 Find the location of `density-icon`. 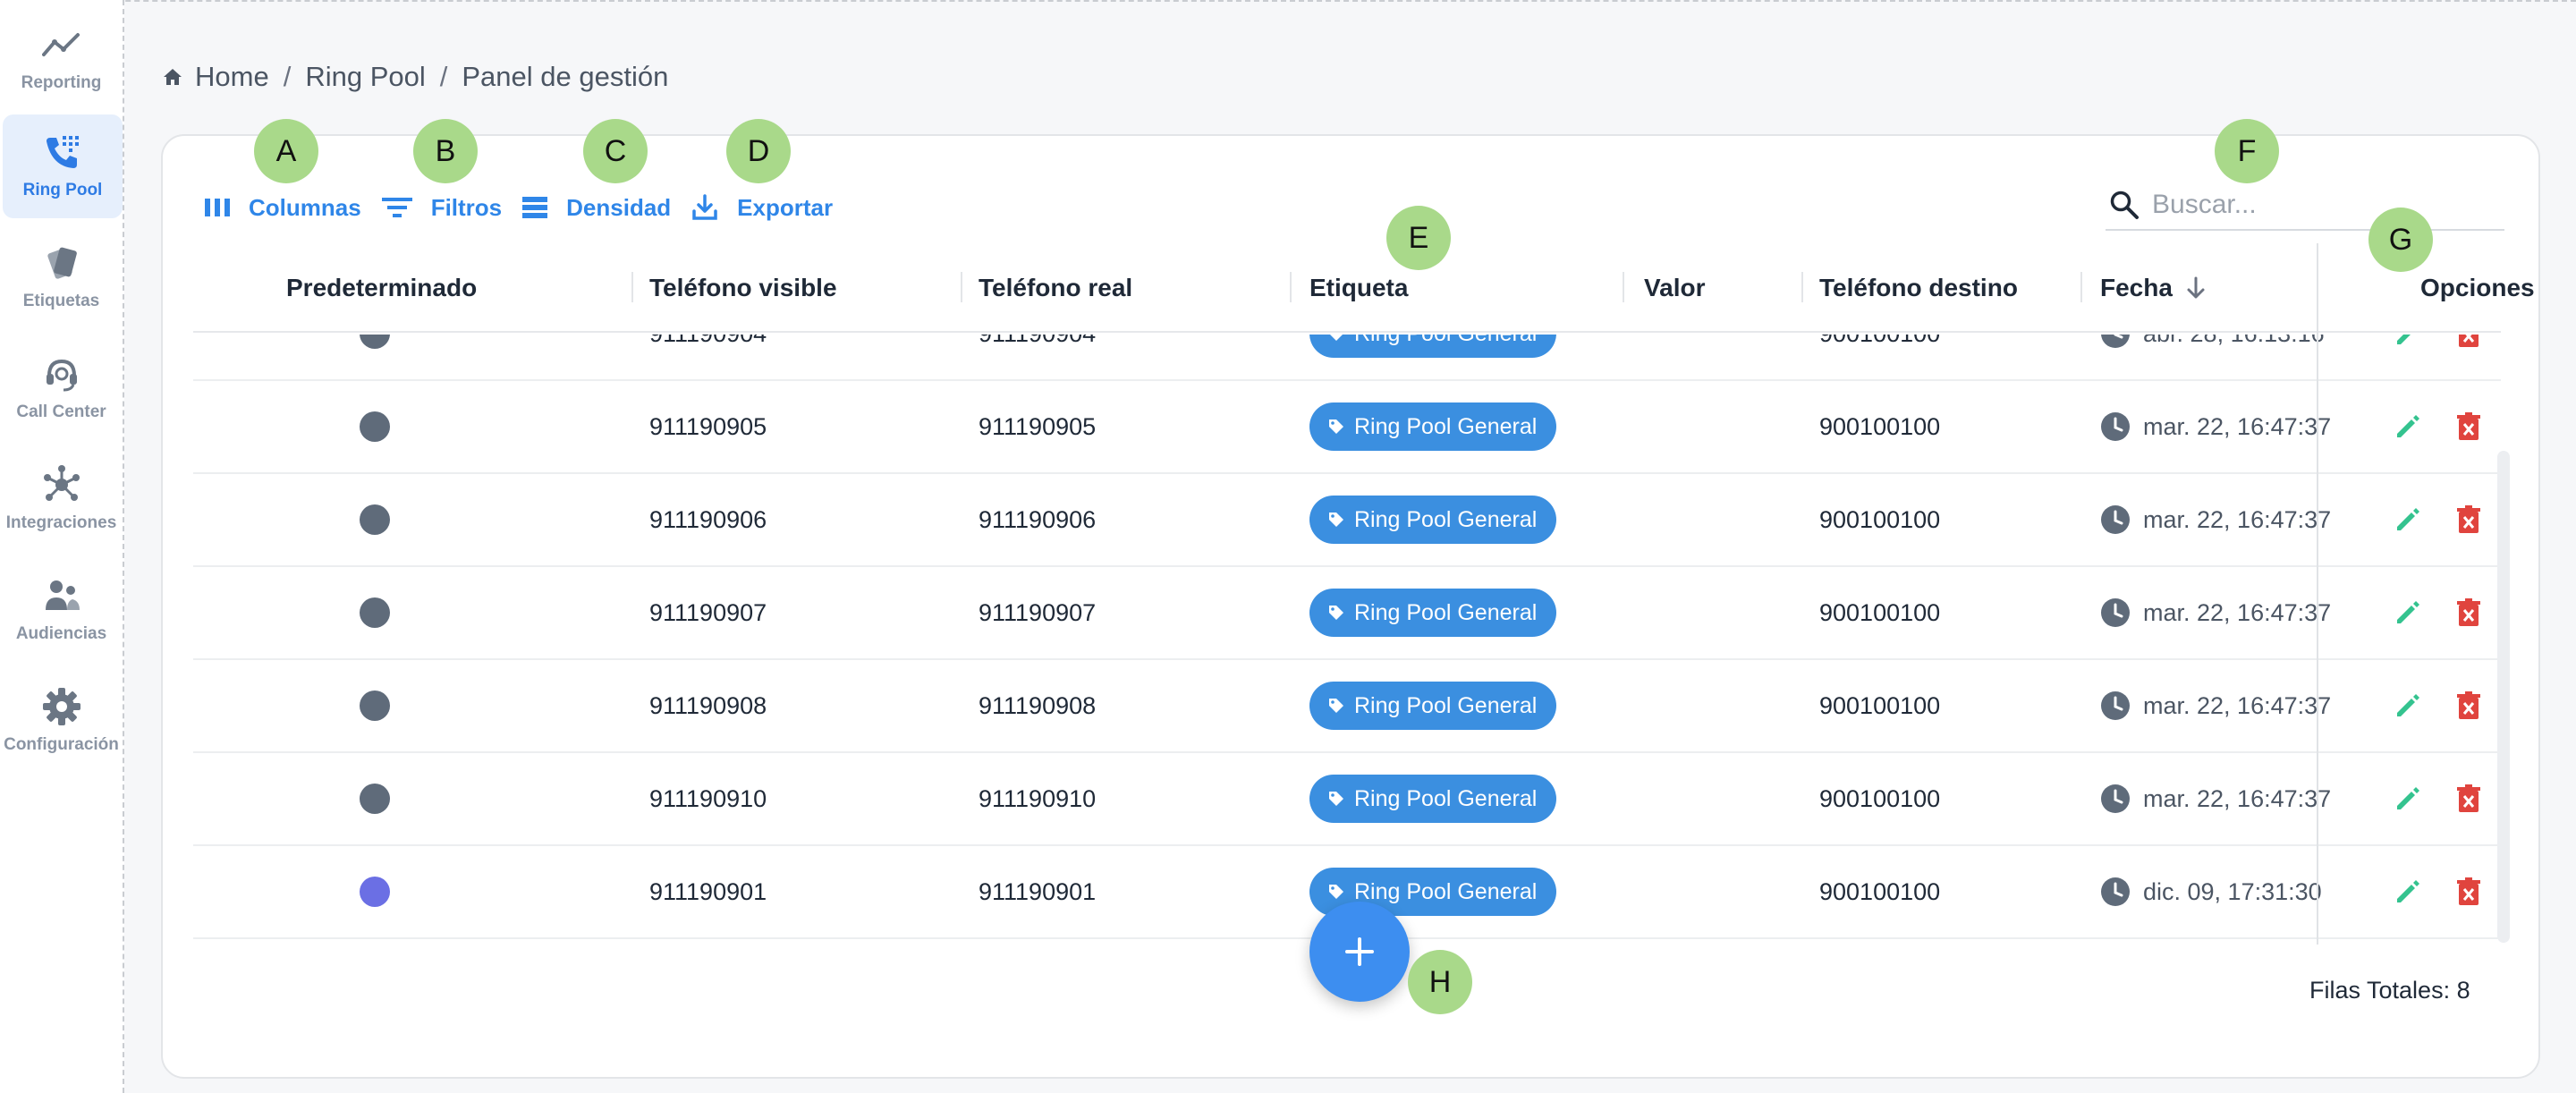

density-icon is located at coordinates (535, 207).